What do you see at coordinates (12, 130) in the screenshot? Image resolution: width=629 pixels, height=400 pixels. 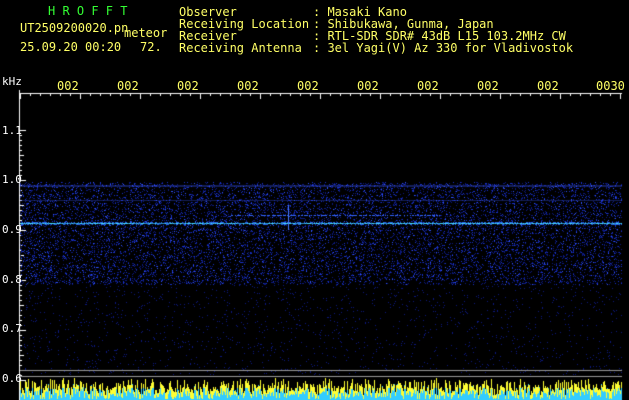 I see `y-tick-label: 1.1` at bounding box center [12, 130].